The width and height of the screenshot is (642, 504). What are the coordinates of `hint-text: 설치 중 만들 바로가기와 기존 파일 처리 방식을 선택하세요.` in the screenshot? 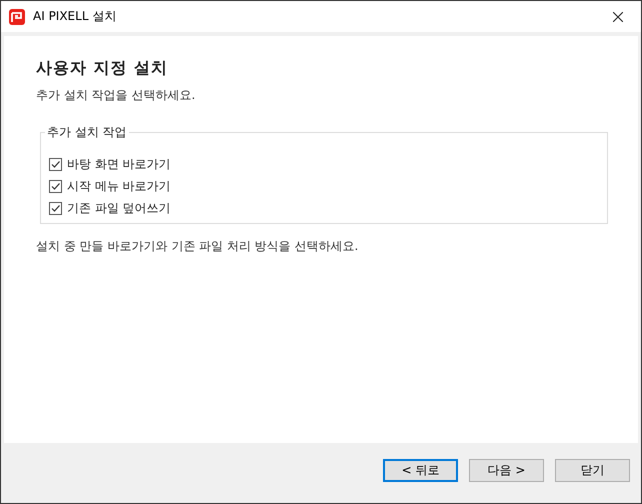 It's located at (198, 246).